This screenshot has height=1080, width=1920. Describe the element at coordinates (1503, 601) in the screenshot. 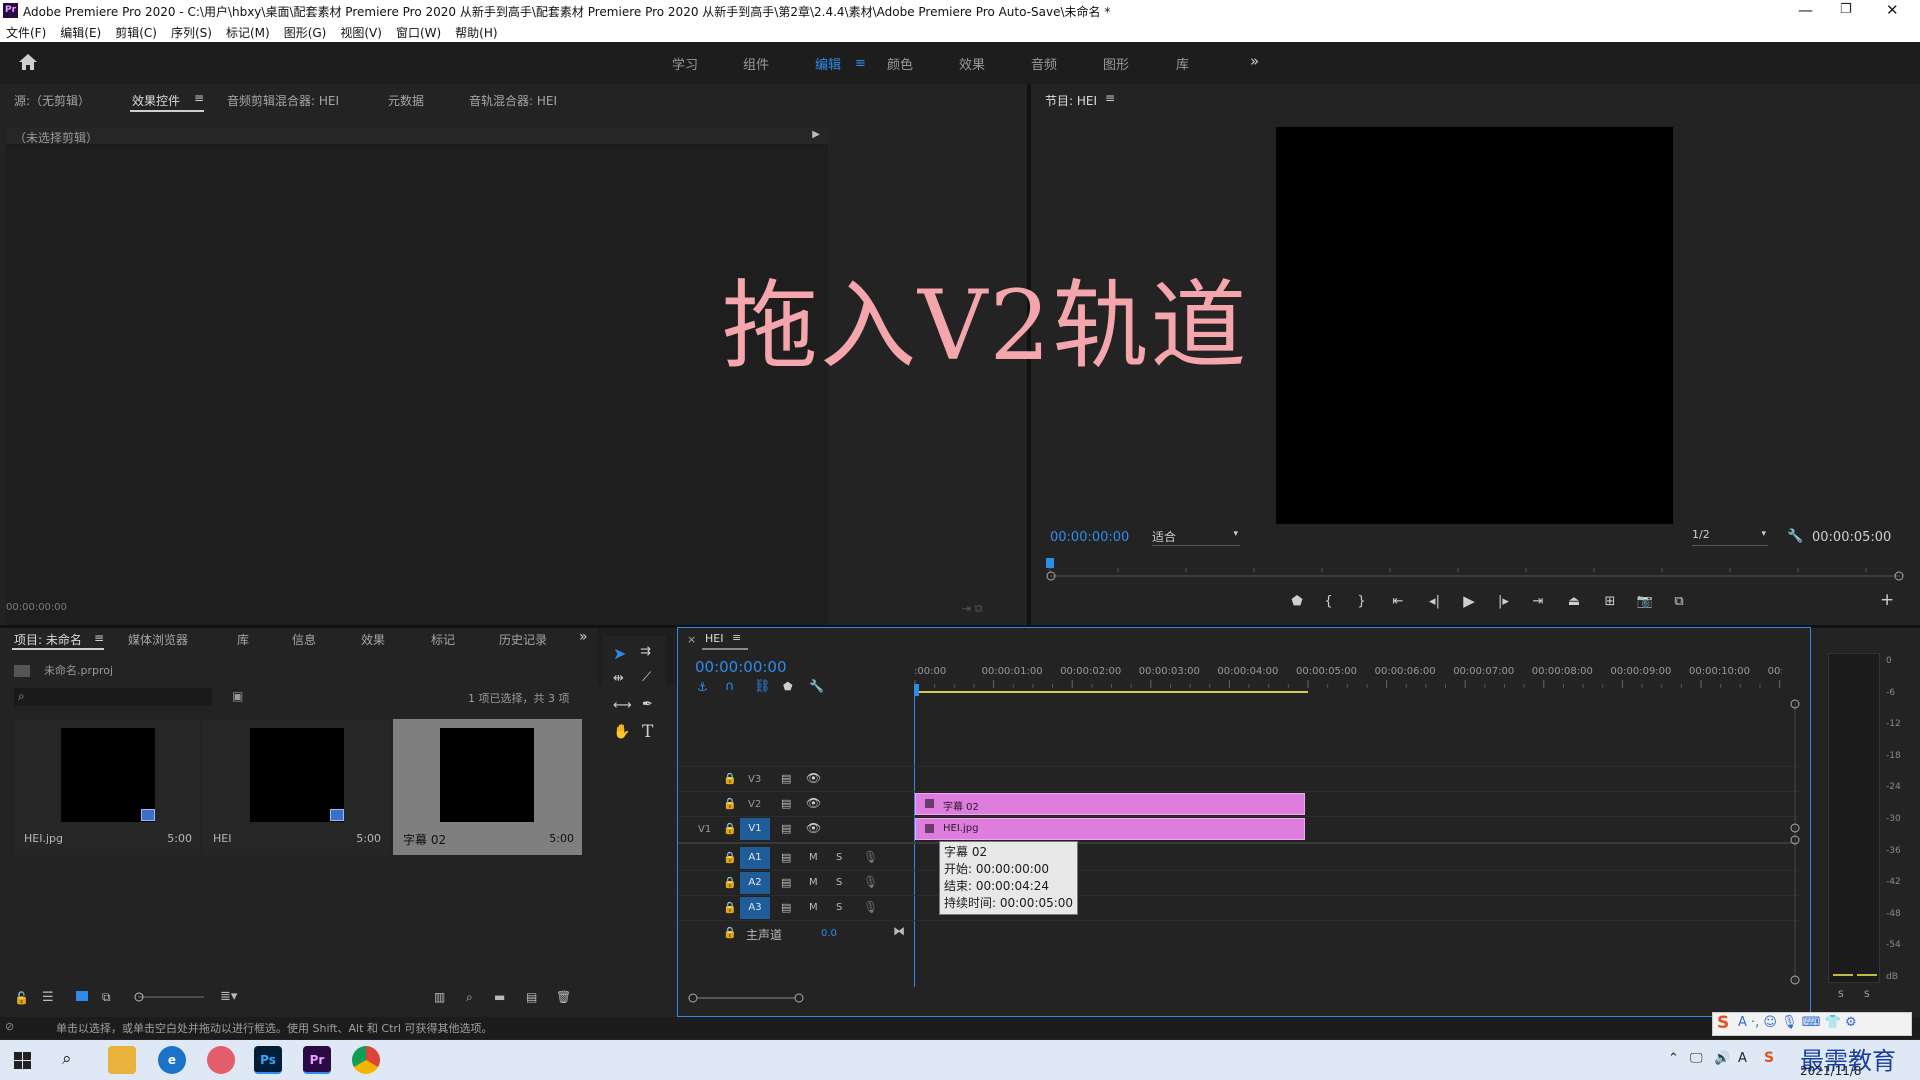

I see `step-forward-icon: |▸` at that location.